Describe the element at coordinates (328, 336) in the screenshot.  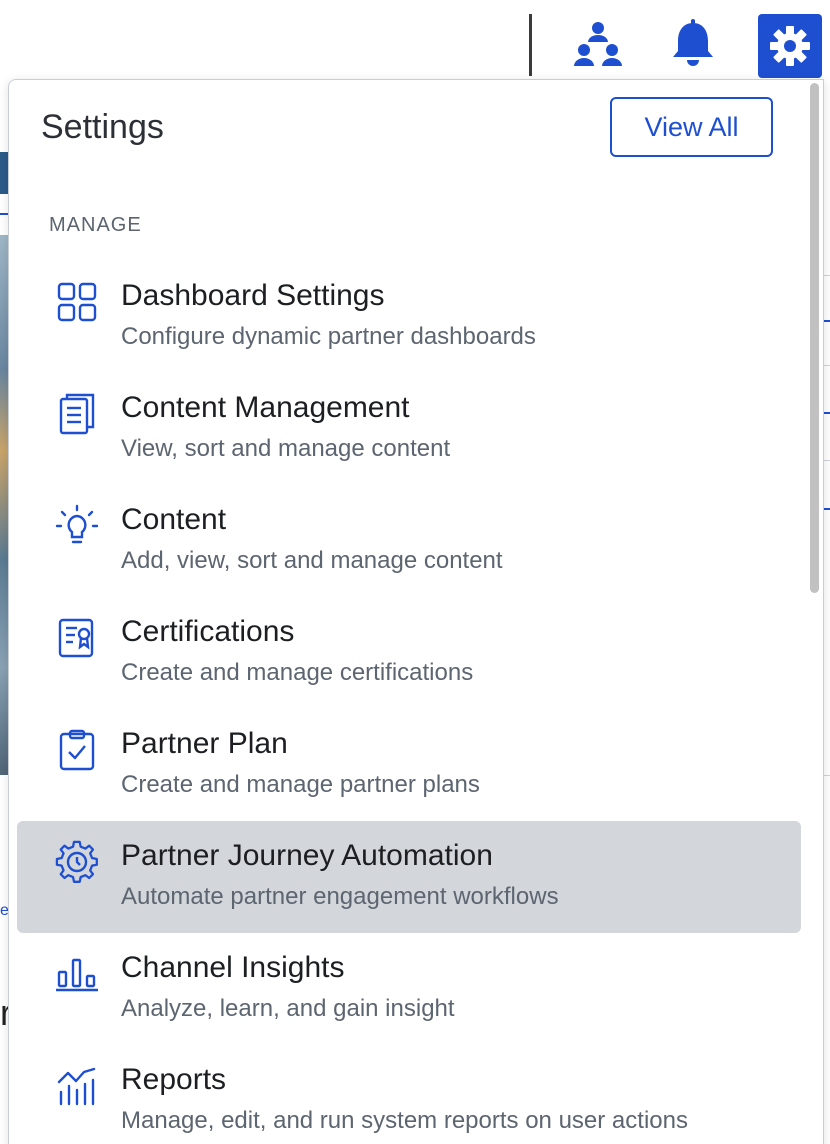
I see `menu-item-description: Configure dynamic partner dashboards` at that location.